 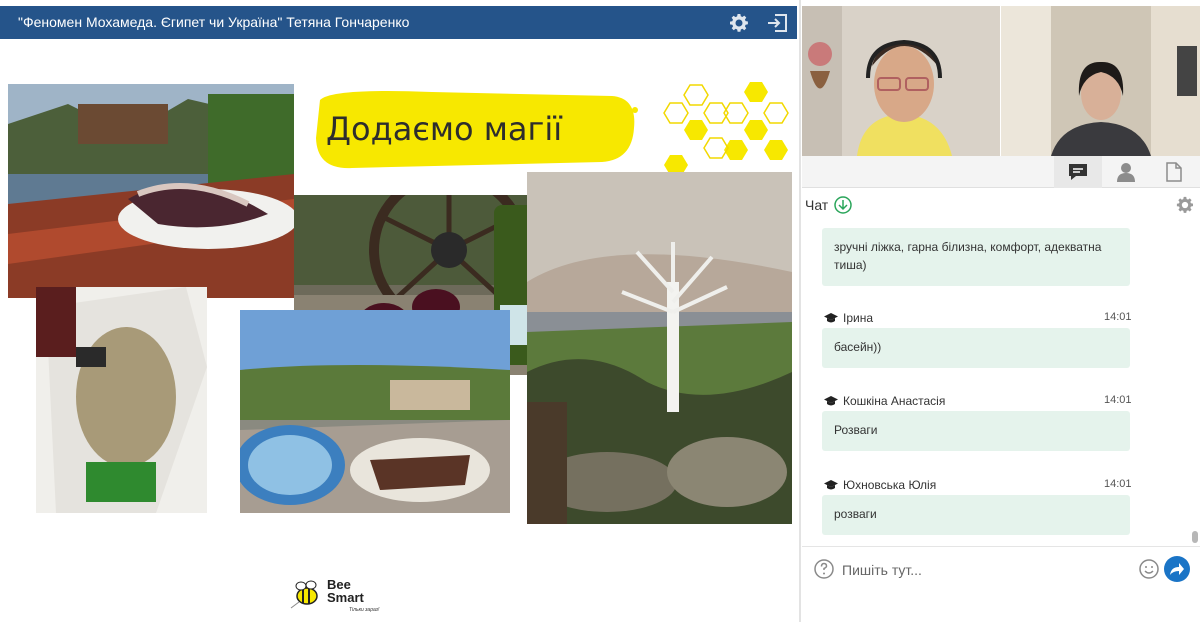 I want to click on tab-chat, so click(x=1078, y=172).